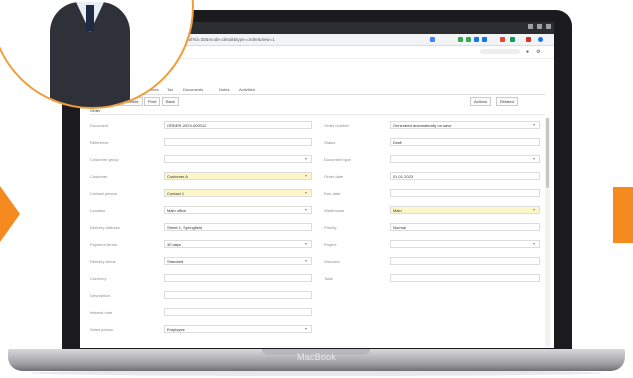 The width and height of the screenshot is (633, 378). Describe the element at coordinates (337, 159) in the screenshot. I see `field-label: Document type` at that location.